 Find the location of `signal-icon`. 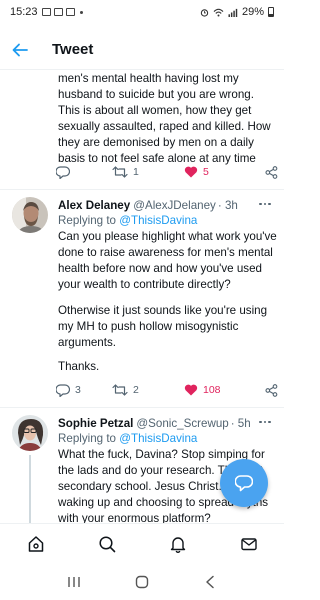

signal-icon is located at coordinates (233, 12).